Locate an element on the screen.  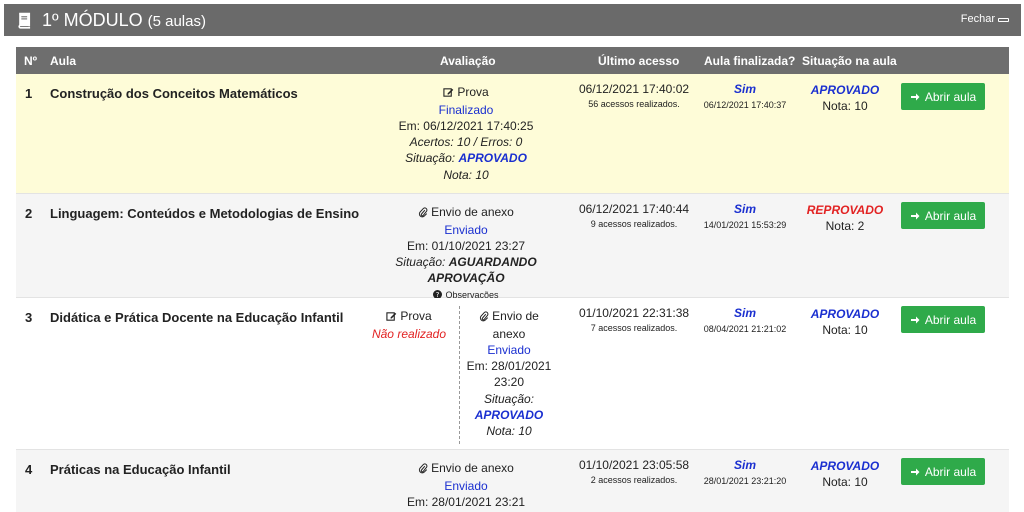
evaluation-grade: Nota: 10 is located at coordinates (466, 174).